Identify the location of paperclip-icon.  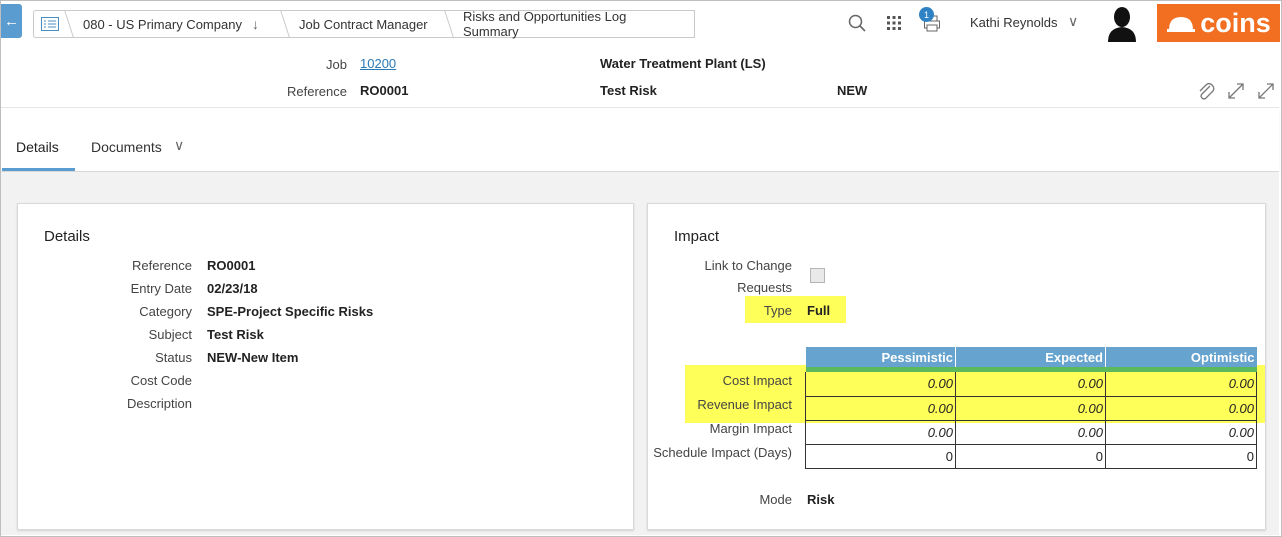
(1206, 91).